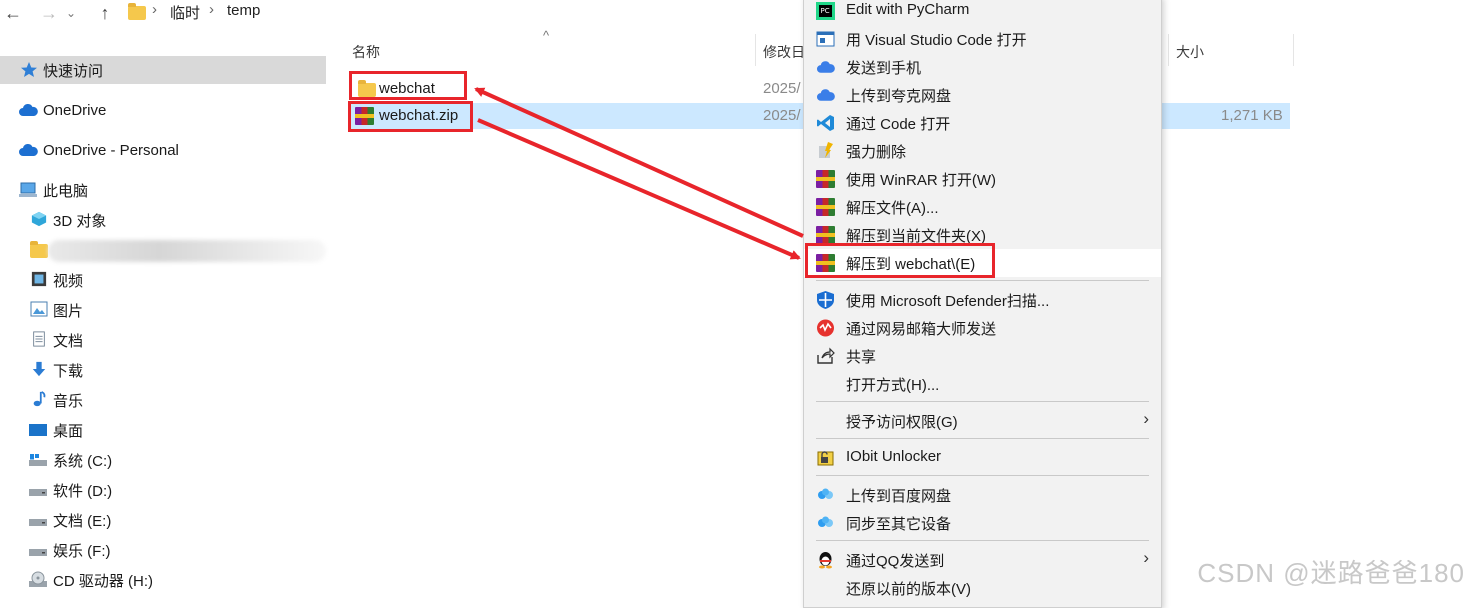 Image resolution: width=1471 pixels, height=608 pixels. I want to click on annotation-arrows, so click(639, 173).